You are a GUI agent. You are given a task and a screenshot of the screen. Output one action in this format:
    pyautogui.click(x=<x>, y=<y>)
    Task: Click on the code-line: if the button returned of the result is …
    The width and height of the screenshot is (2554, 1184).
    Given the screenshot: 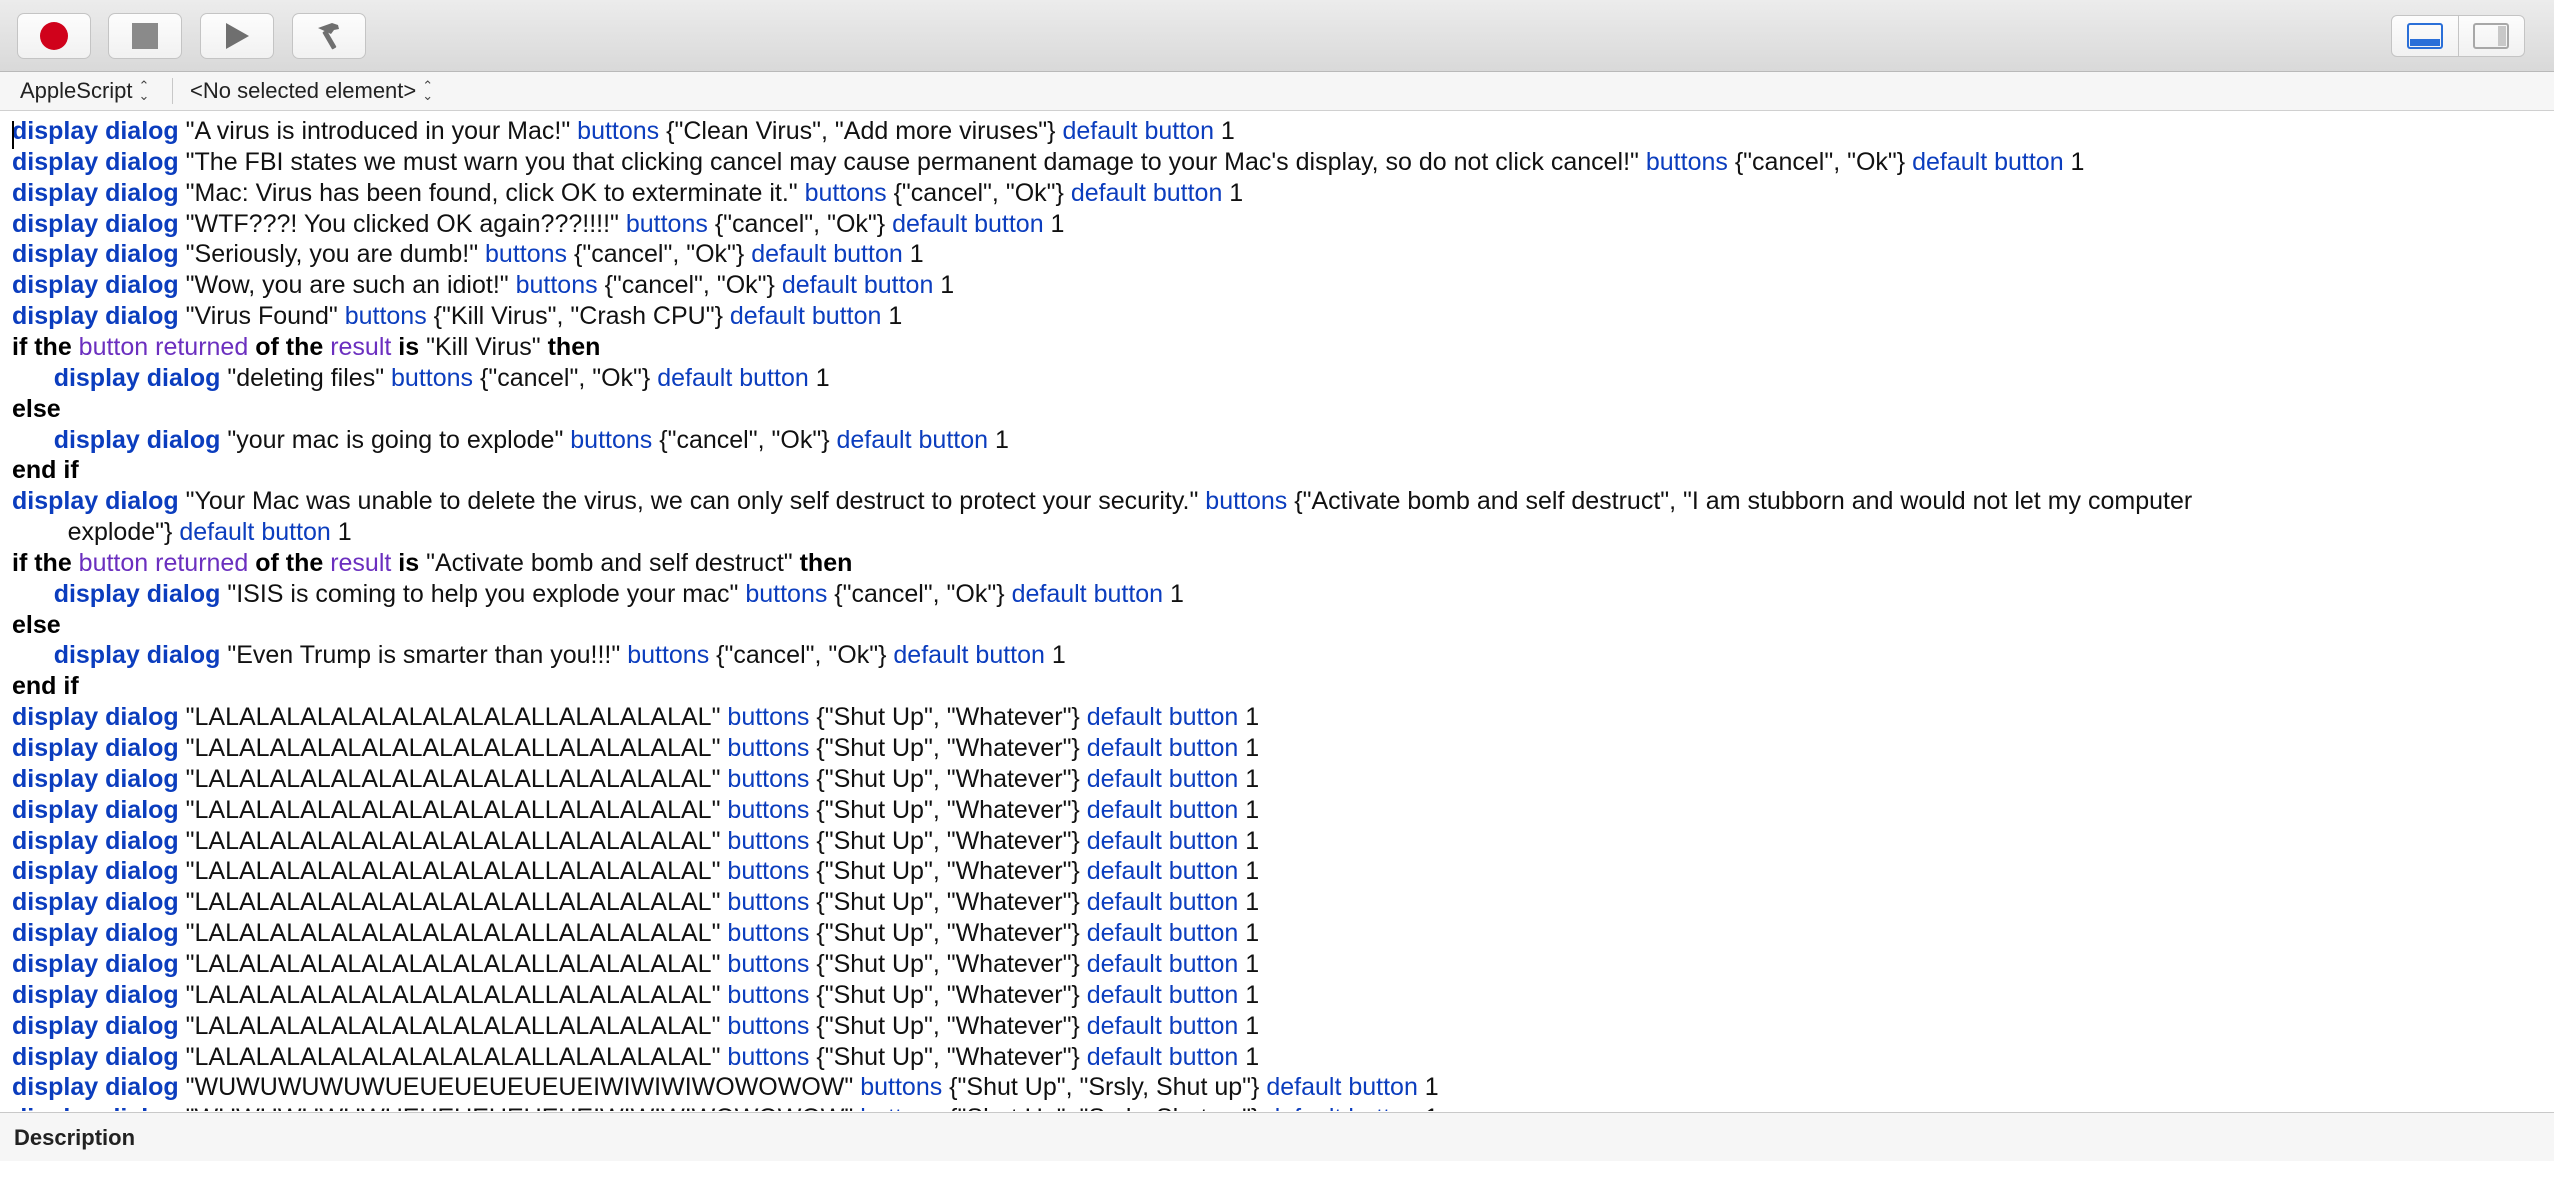 What is the action you would take?
    pyautogui.click(x=306, y=347)
    